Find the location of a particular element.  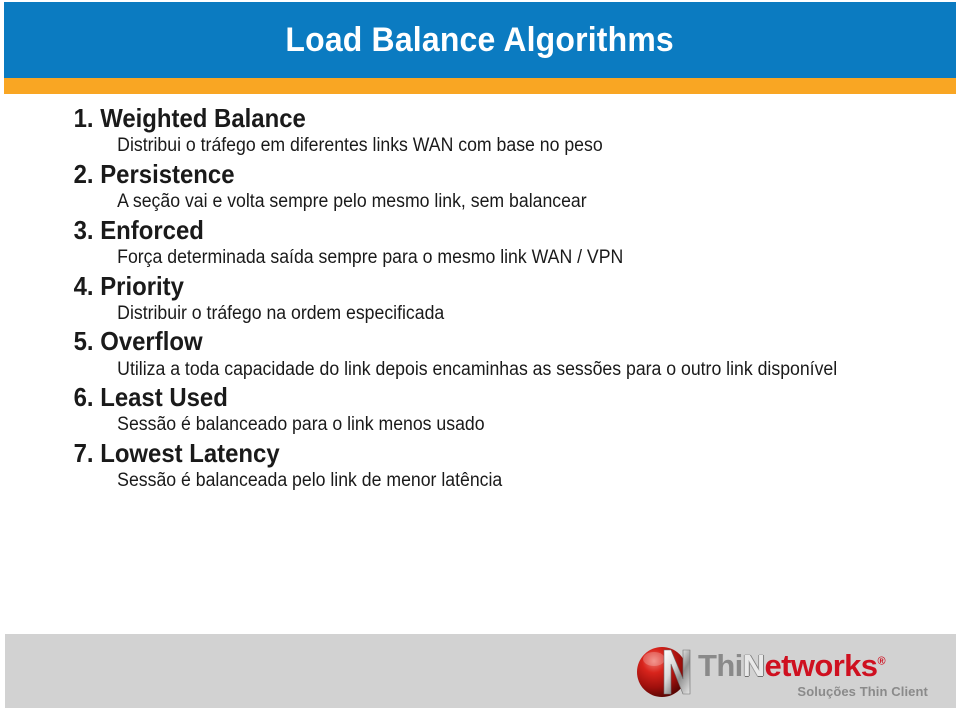

algorithm-number: 7. is located at coordinates (87, 453).